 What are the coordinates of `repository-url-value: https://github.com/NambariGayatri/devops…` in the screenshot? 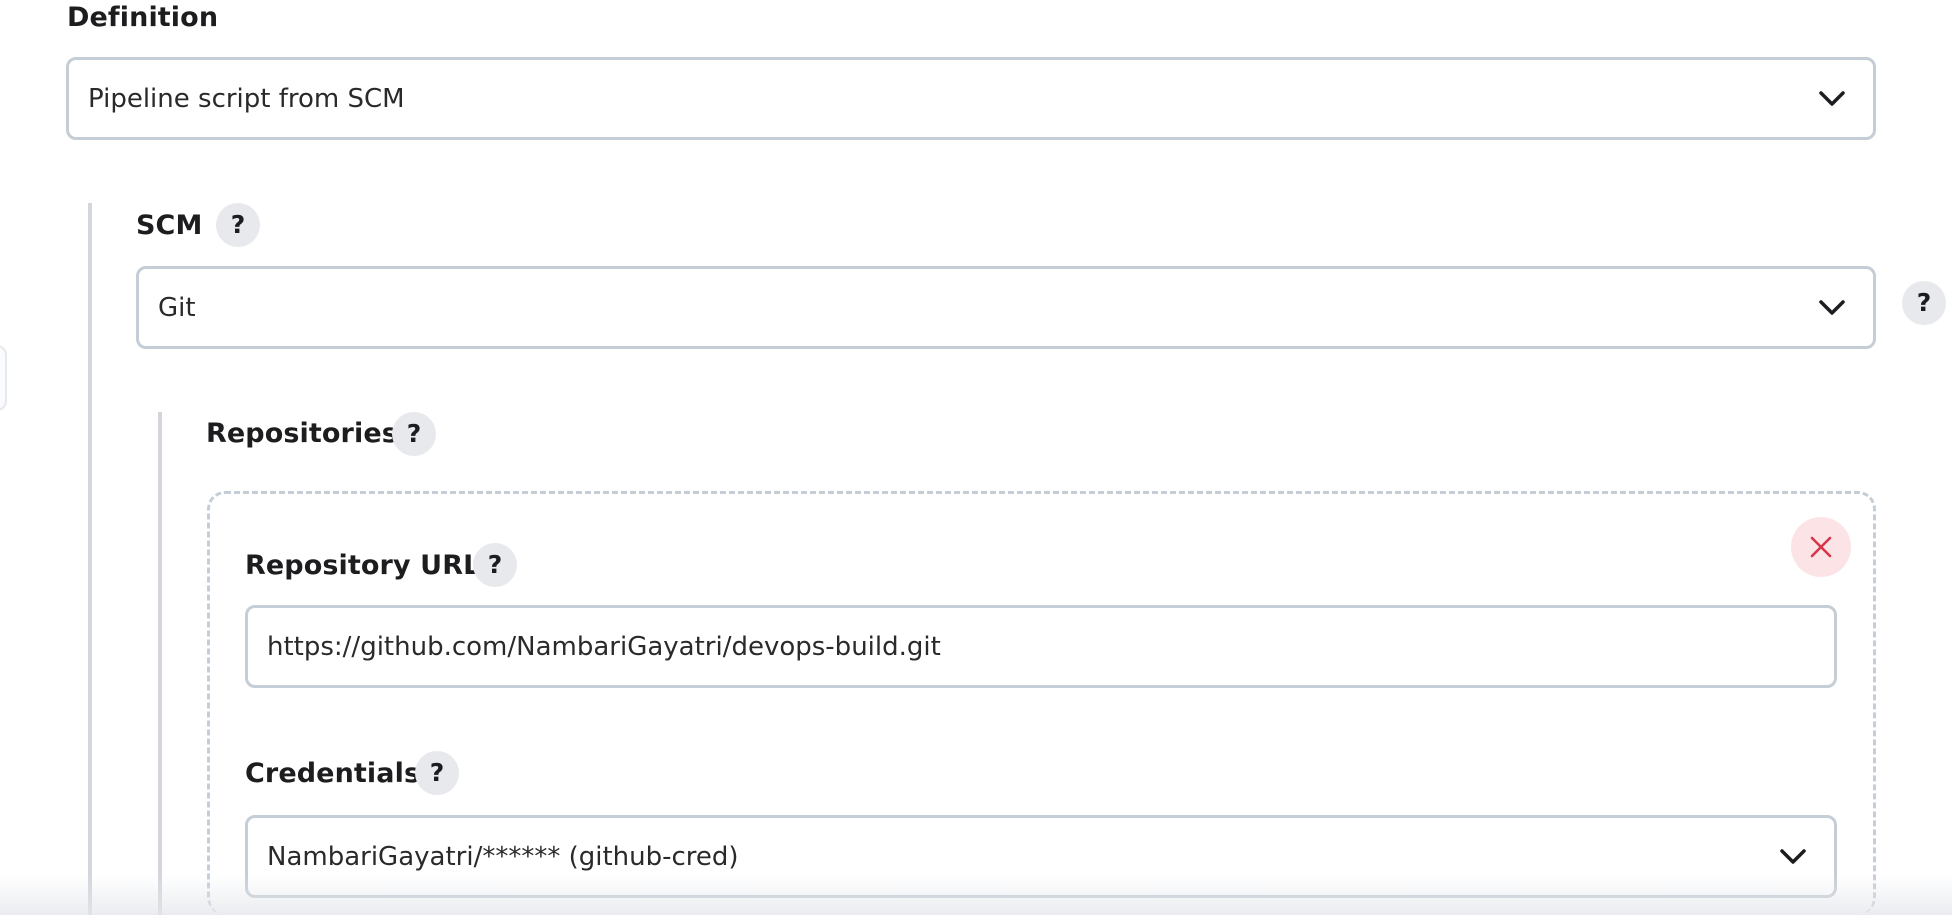 It's located at (604, 646).